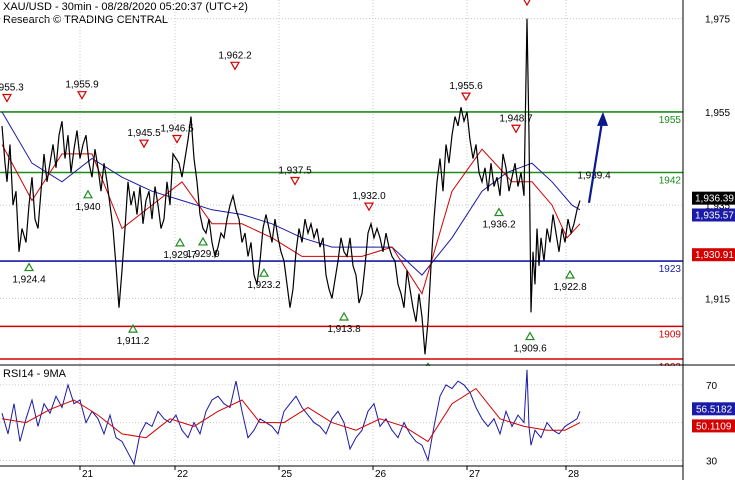 The height and width of the screenshot is (480, 735). I want to click on low-label: 1,923.2, so click(264, 285).